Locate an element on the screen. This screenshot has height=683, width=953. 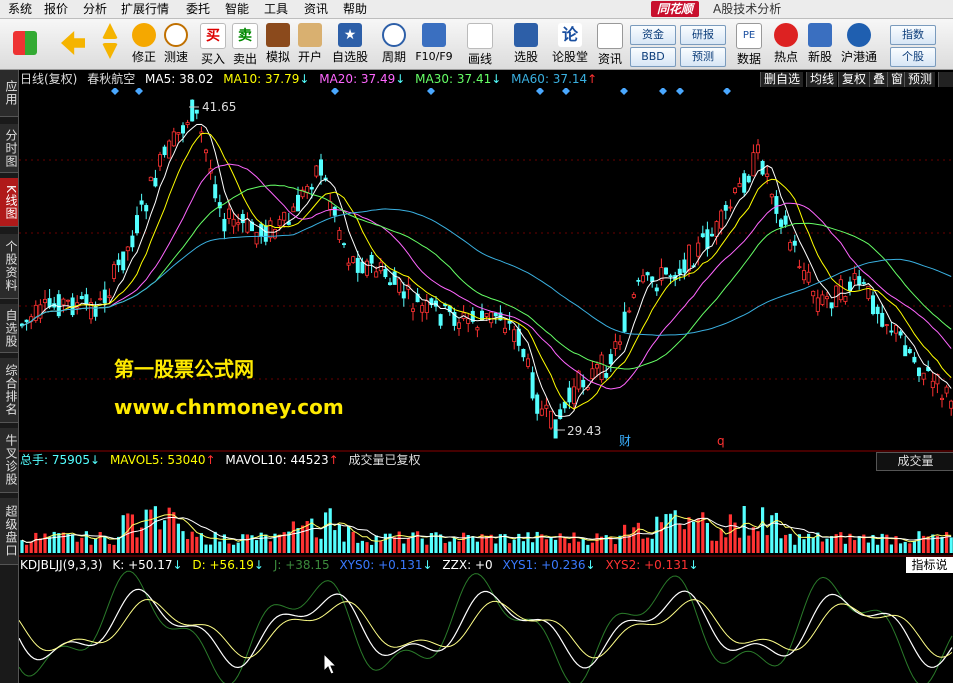
bbd-button: BBD is located at coordinates (653, 57).